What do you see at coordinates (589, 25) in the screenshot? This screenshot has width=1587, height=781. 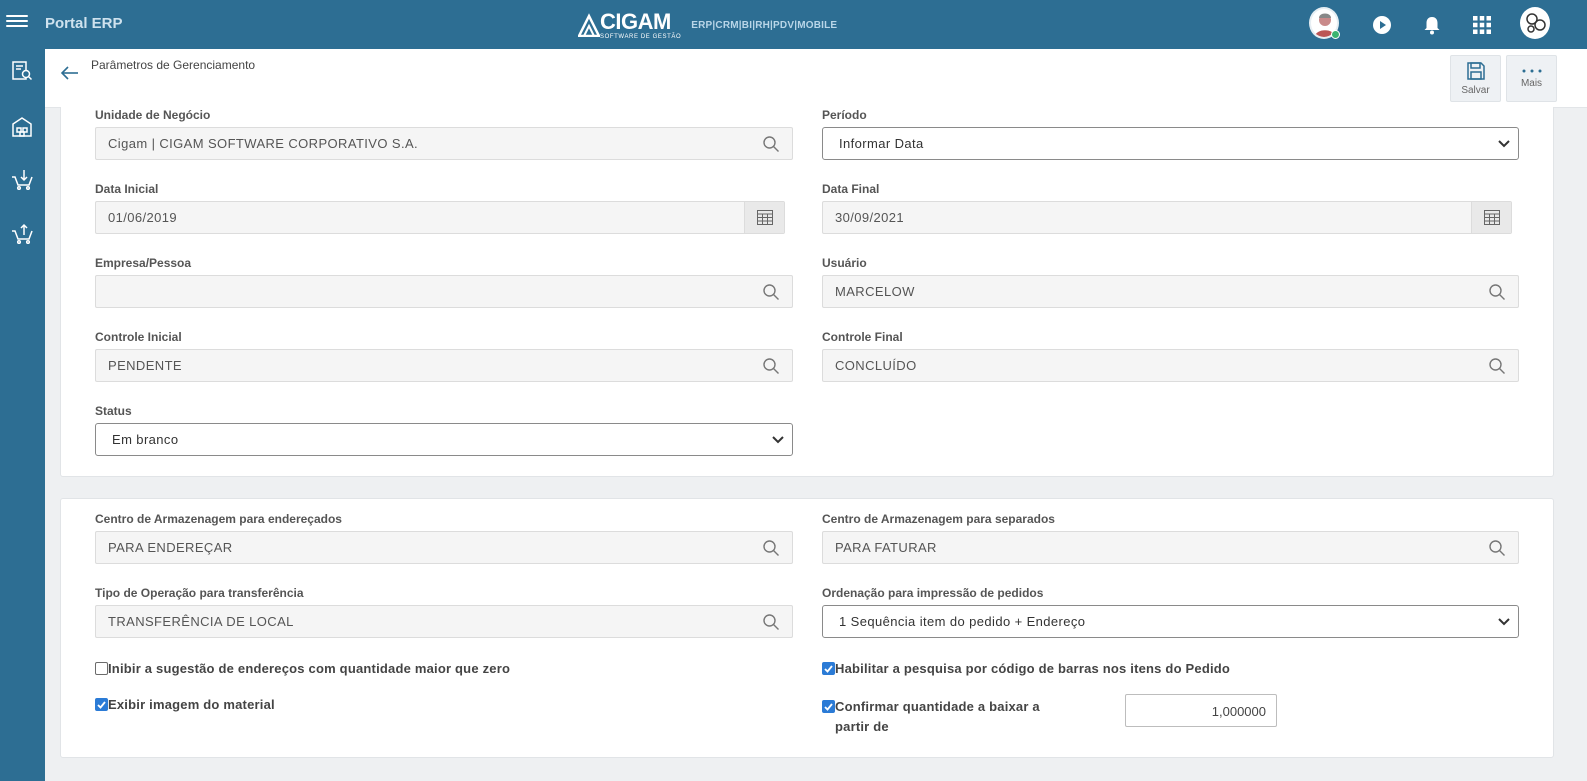 I see `cigam-mark-icon` at bounding box center [589, 25].